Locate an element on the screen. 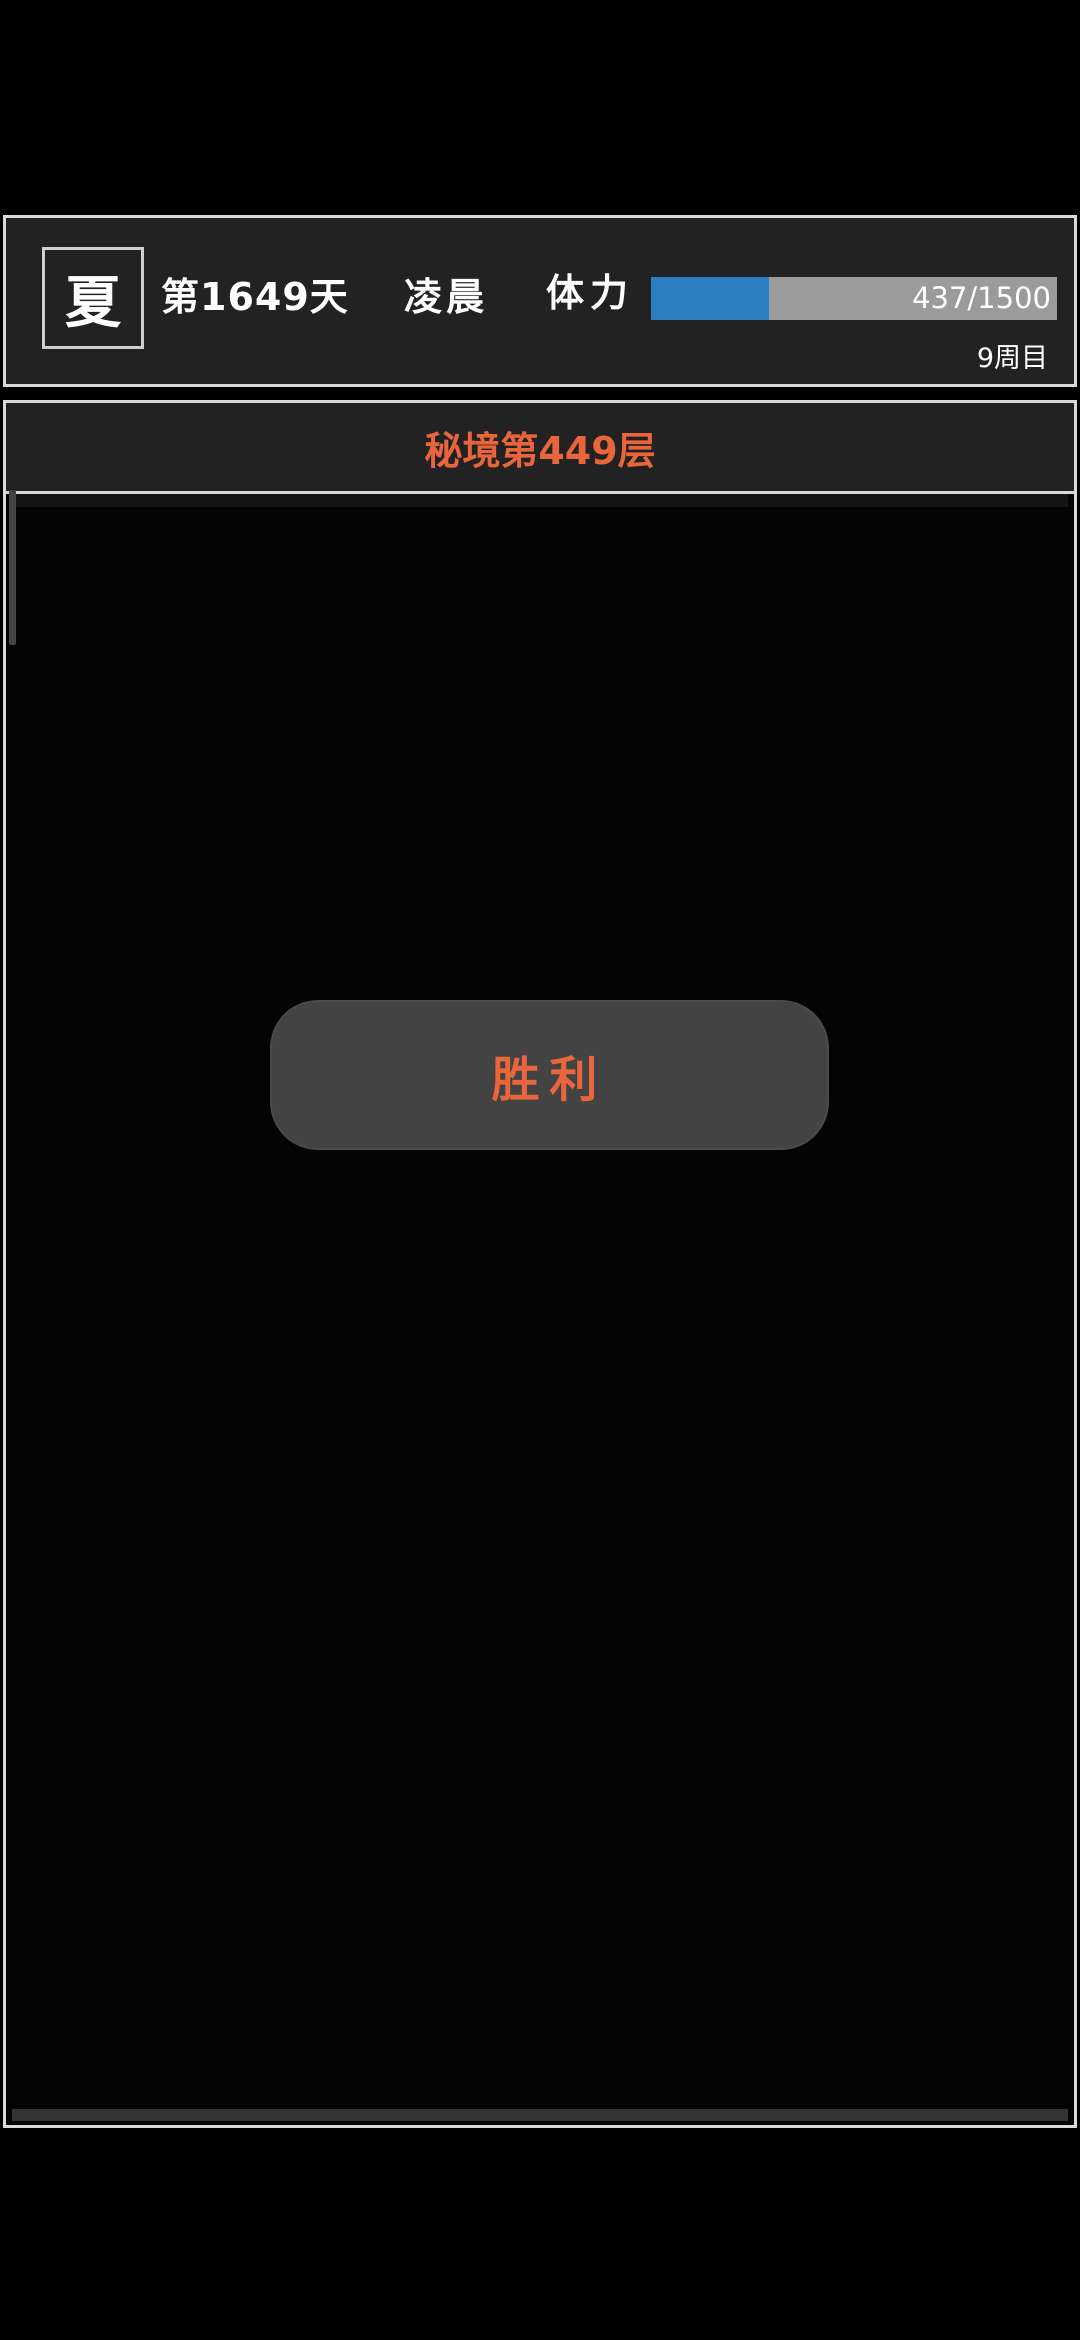 Image resolution: width=1080 pixels, height=2340 pixels. content-top-divider is located at coordinates (540, 500).